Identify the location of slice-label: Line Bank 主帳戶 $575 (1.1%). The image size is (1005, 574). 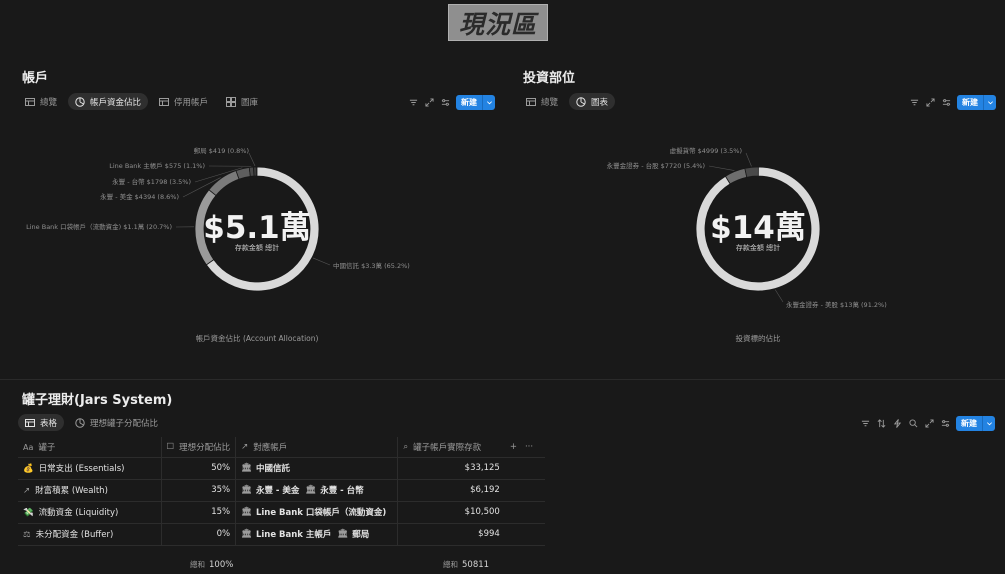
(157, 165).